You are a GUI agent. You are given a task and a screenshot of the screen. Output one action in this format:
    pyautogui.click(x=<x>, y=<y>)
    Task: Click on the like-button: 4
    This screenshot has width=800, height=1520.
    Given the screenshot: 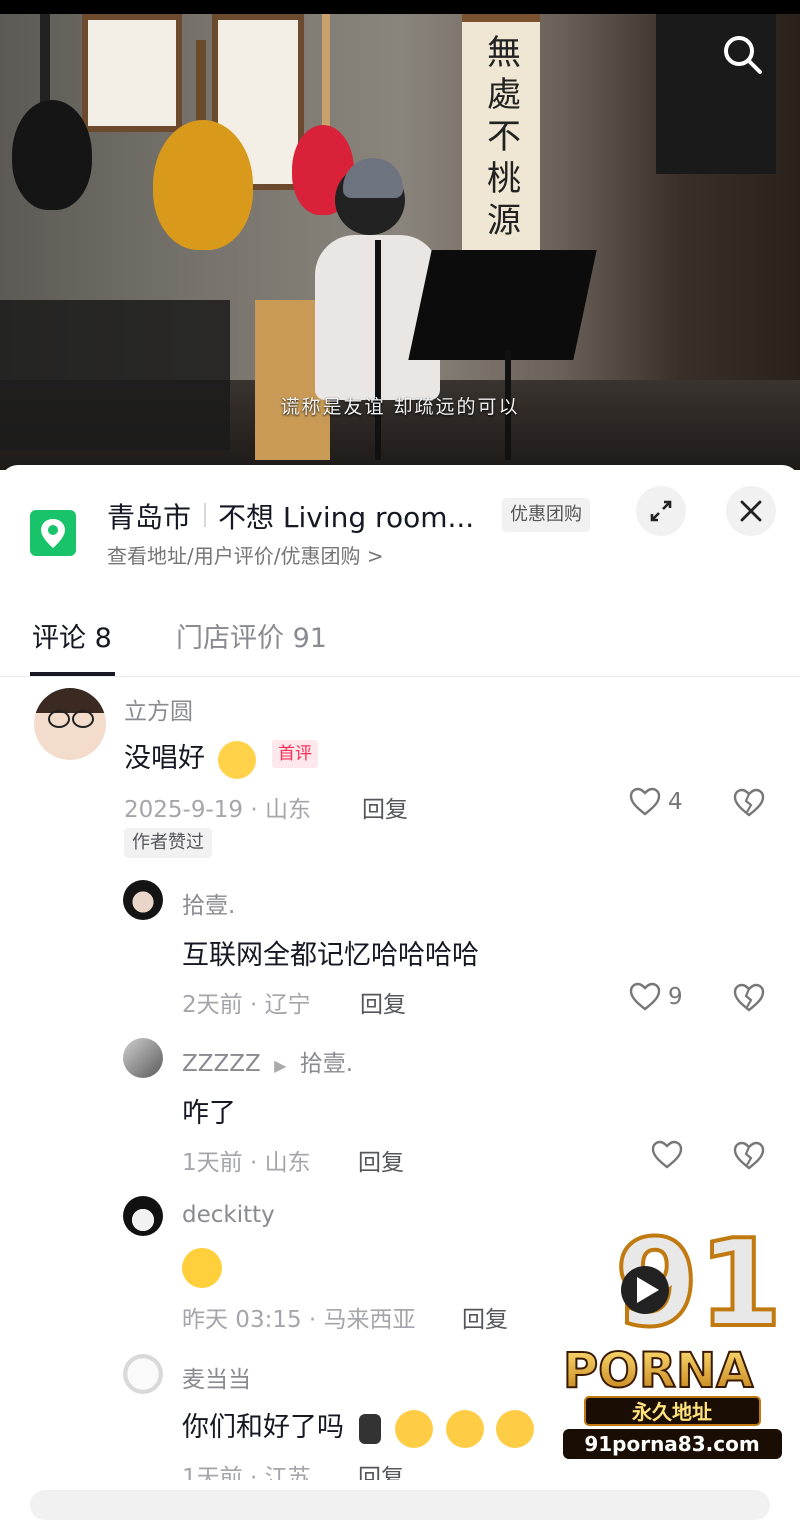 What is the action you would take?
    pyautogui.click(x=655, y=802)
    